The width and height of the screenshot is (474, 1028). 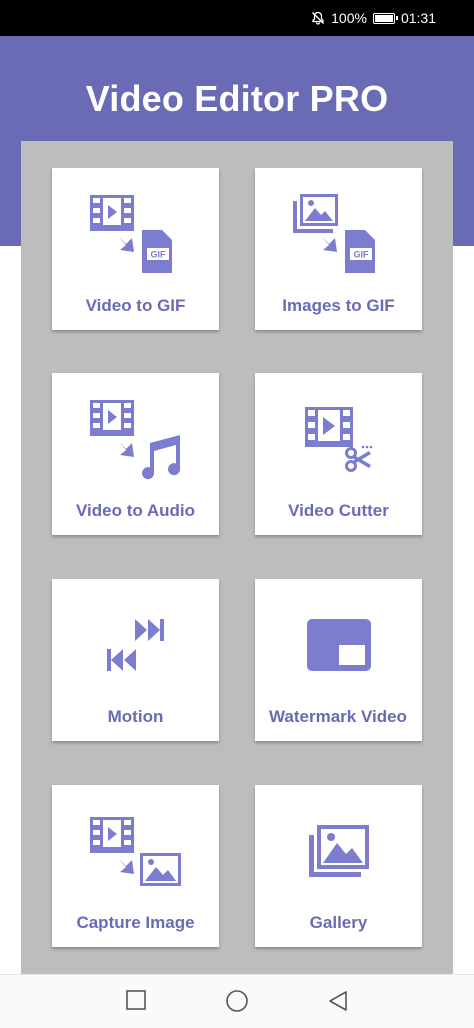 I want to click on clock: 01:31, so click(x=418, y=18).